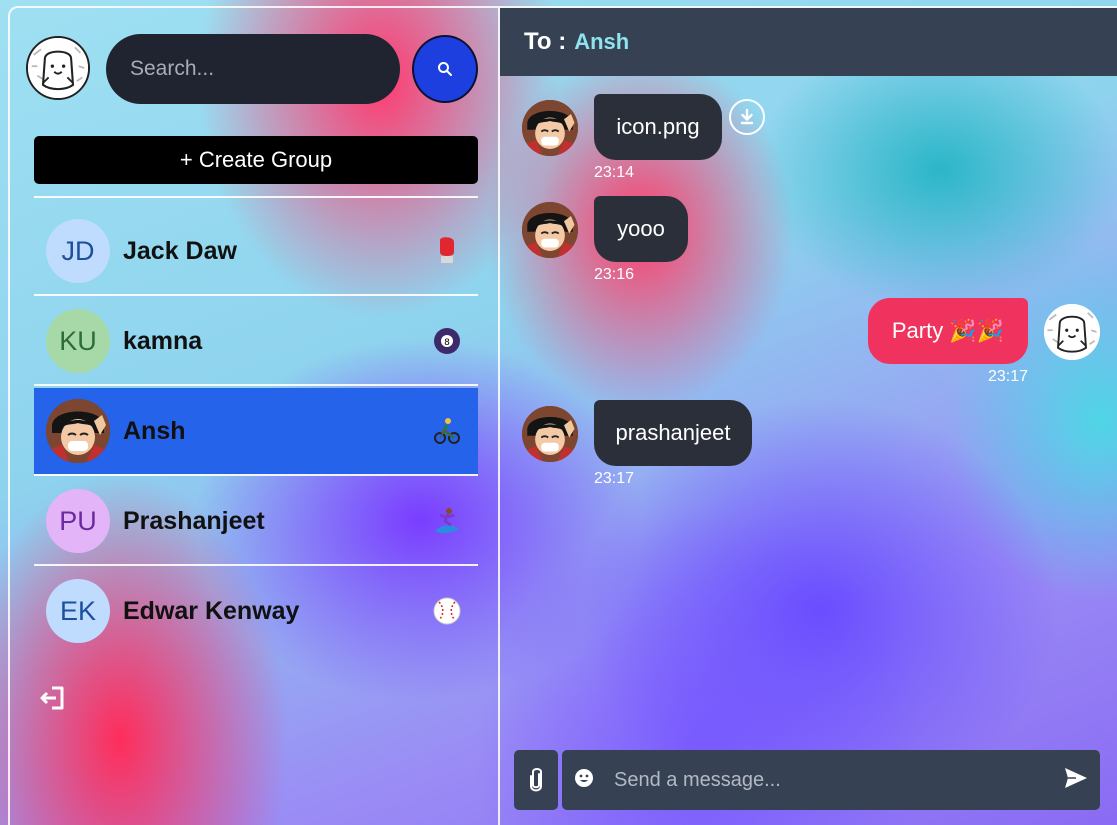 The image size is (1117, 825). I want to click on message-bubble: icon.png, so click(658, 127).